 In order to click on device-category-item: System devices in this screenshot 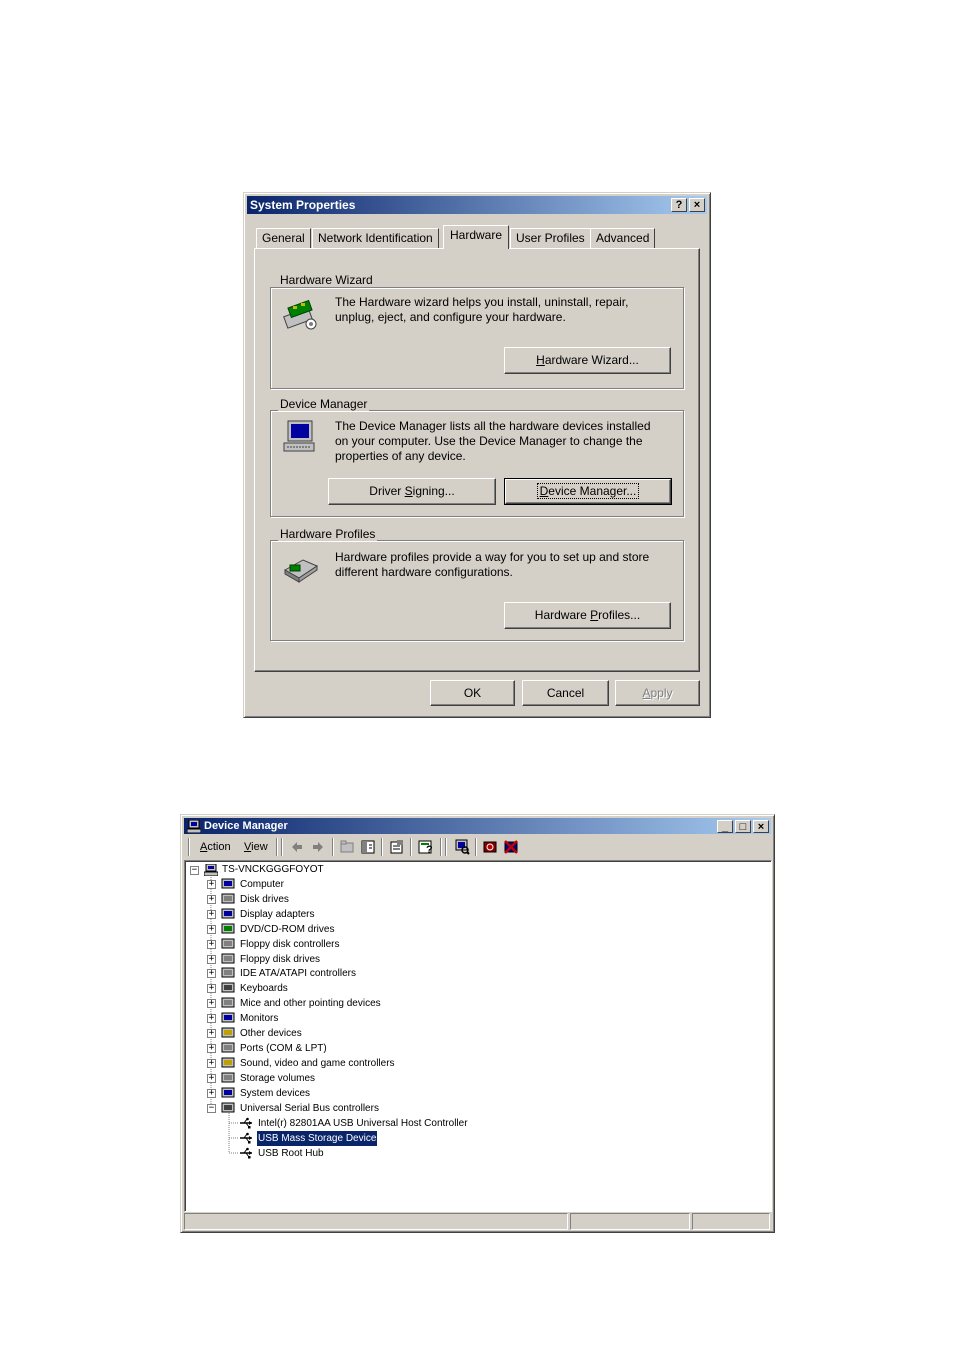, I will do `click(275, 1093)`.